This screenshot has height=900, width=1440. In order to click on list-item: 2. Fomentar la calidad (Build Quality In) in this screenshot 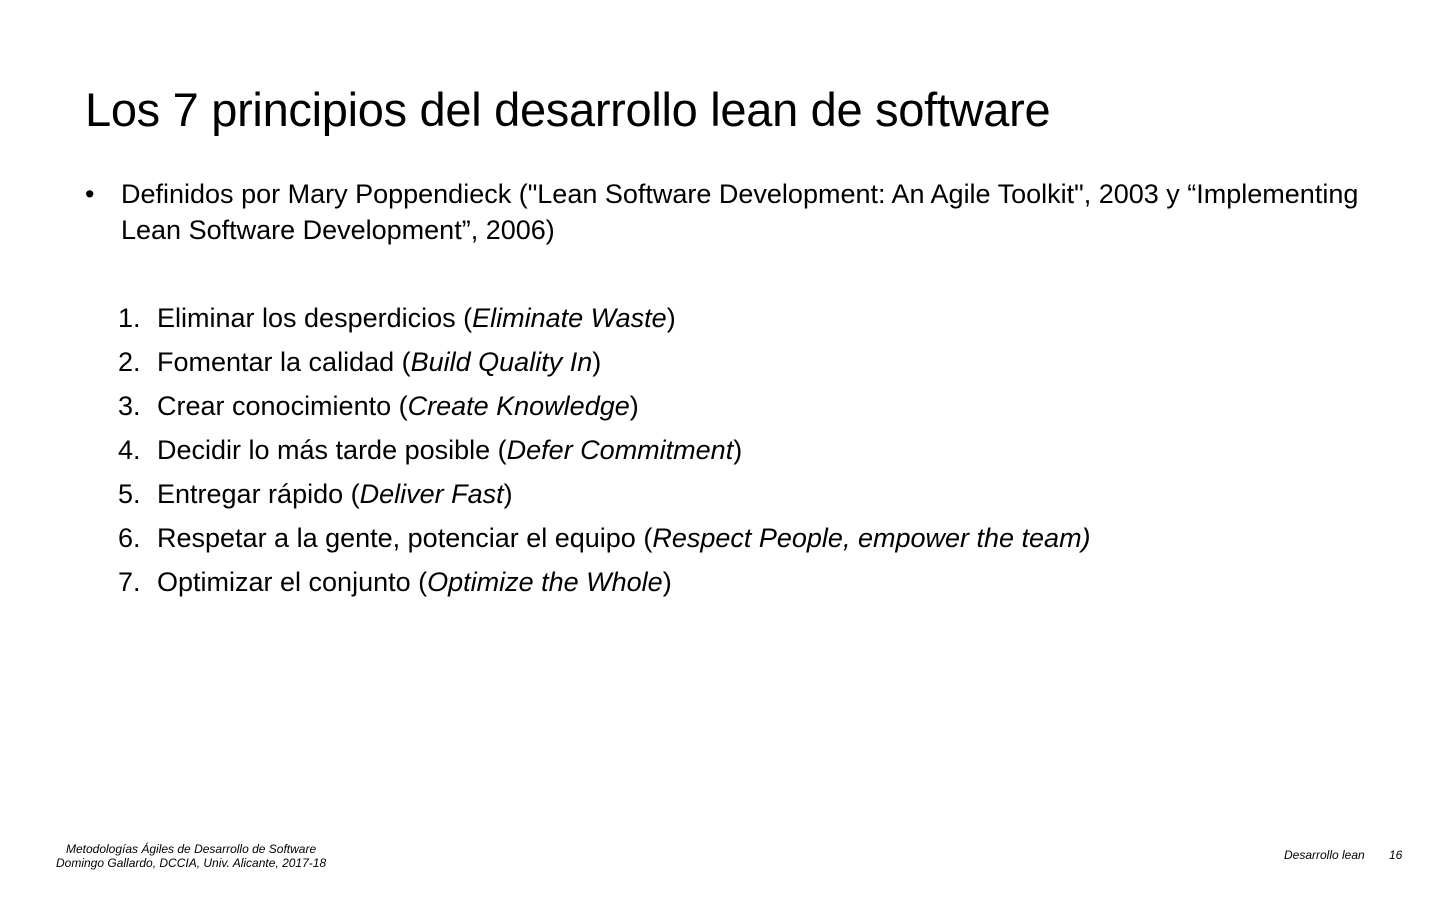, I will do `click(604, 366)`.